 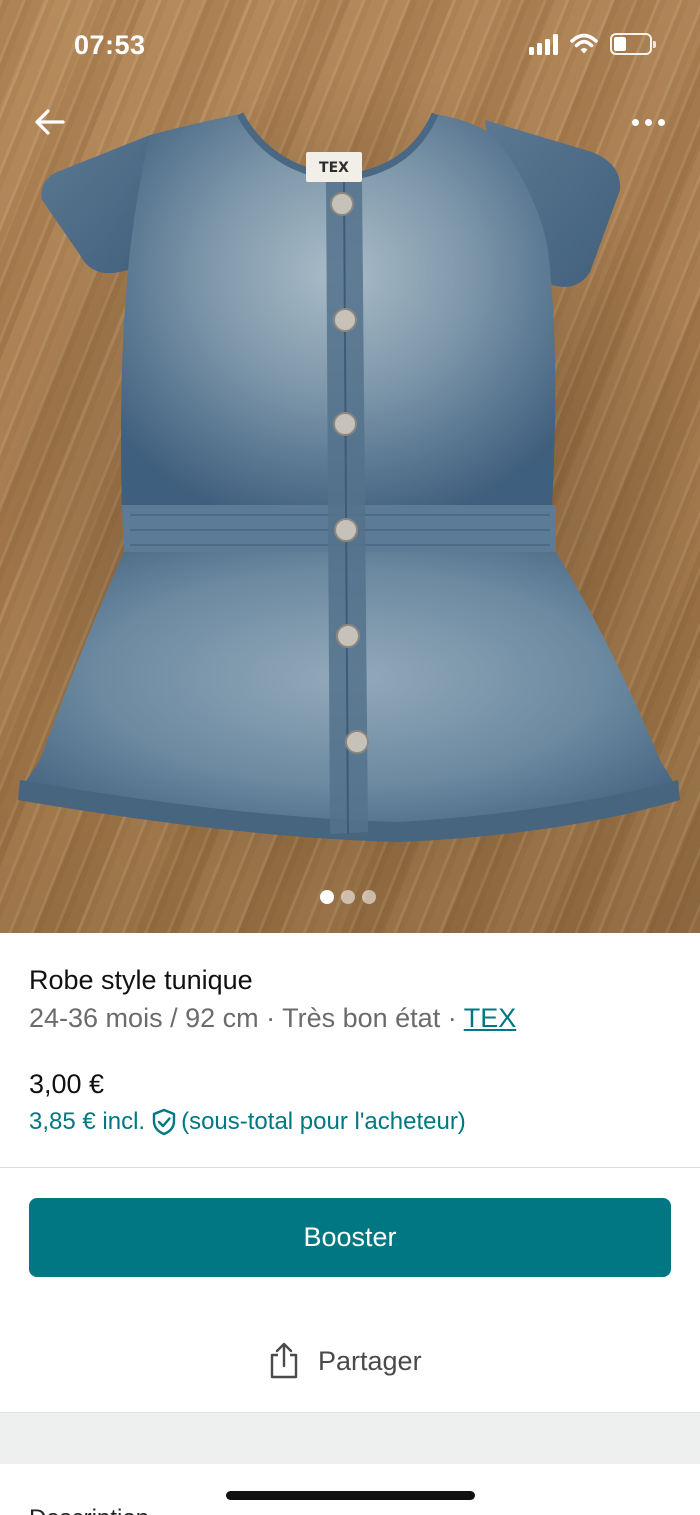 What do you see at coordinates (284, 1360) in the screenshot?
I see `share-icon` at bounding box center [284, 1360].